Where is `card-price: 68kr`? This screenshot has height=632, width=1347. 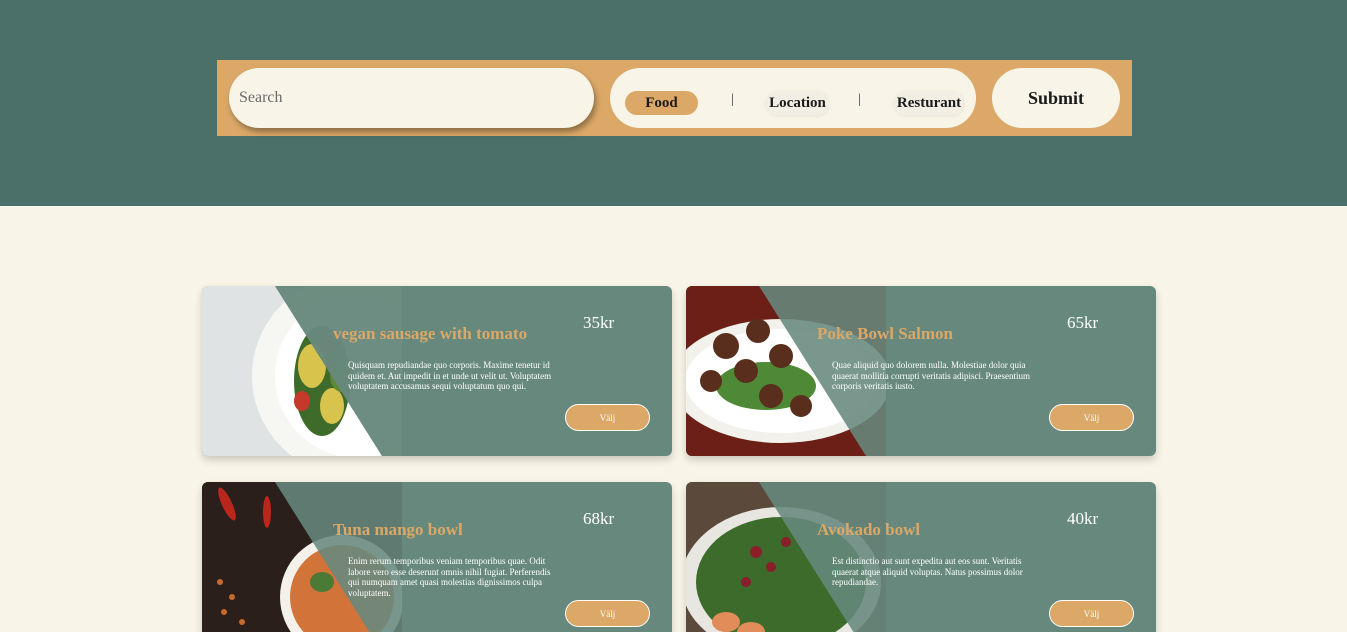 card-price: 68kr is located at coordinates (599, 518).